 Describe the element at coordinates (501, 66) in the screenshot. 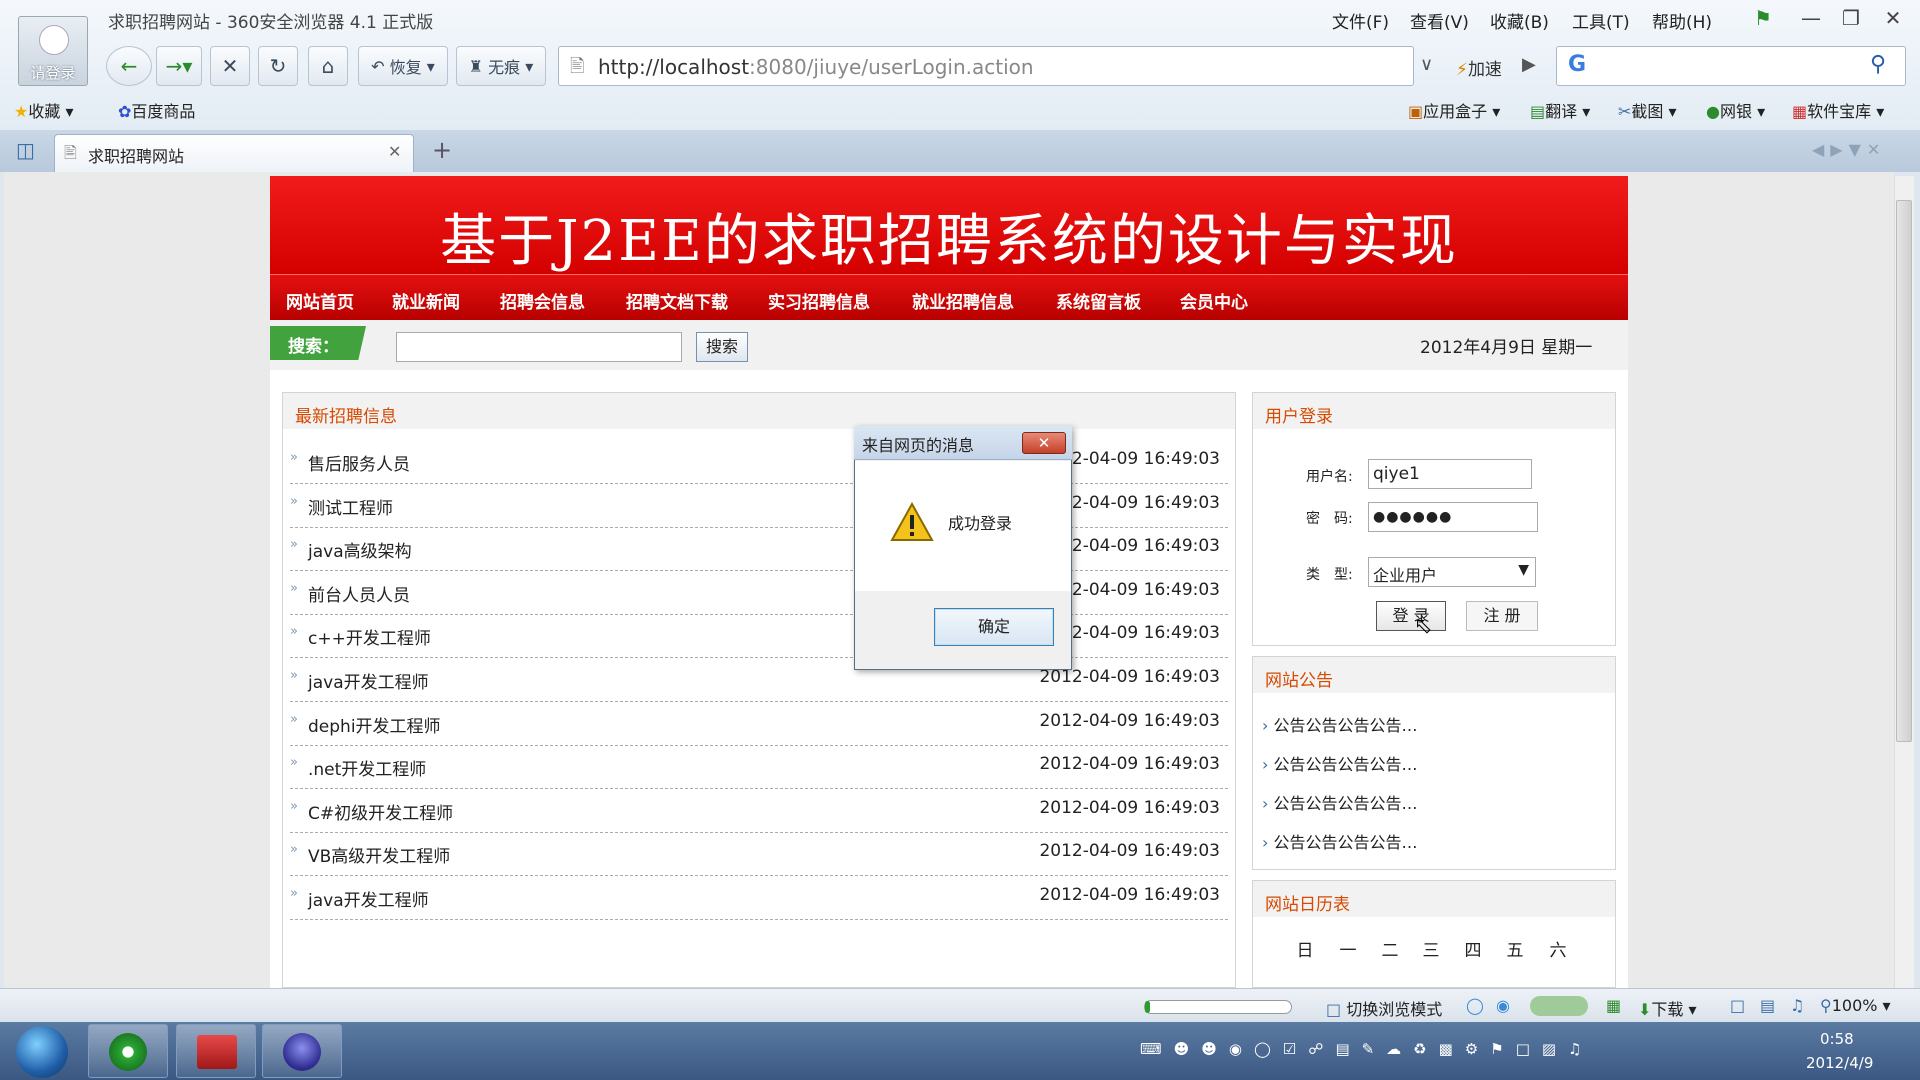

I see `incognito-button: ♜ 无痕 ▾` at that location.